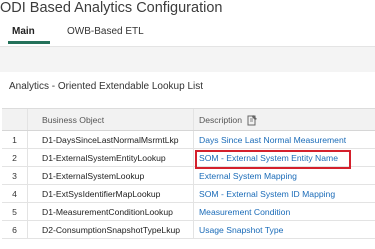 This screenshot has width=375, height=249. Describe the element at coordinates (245, 175) in the screenshot. I see `description-link: External System Mapping` at that location.